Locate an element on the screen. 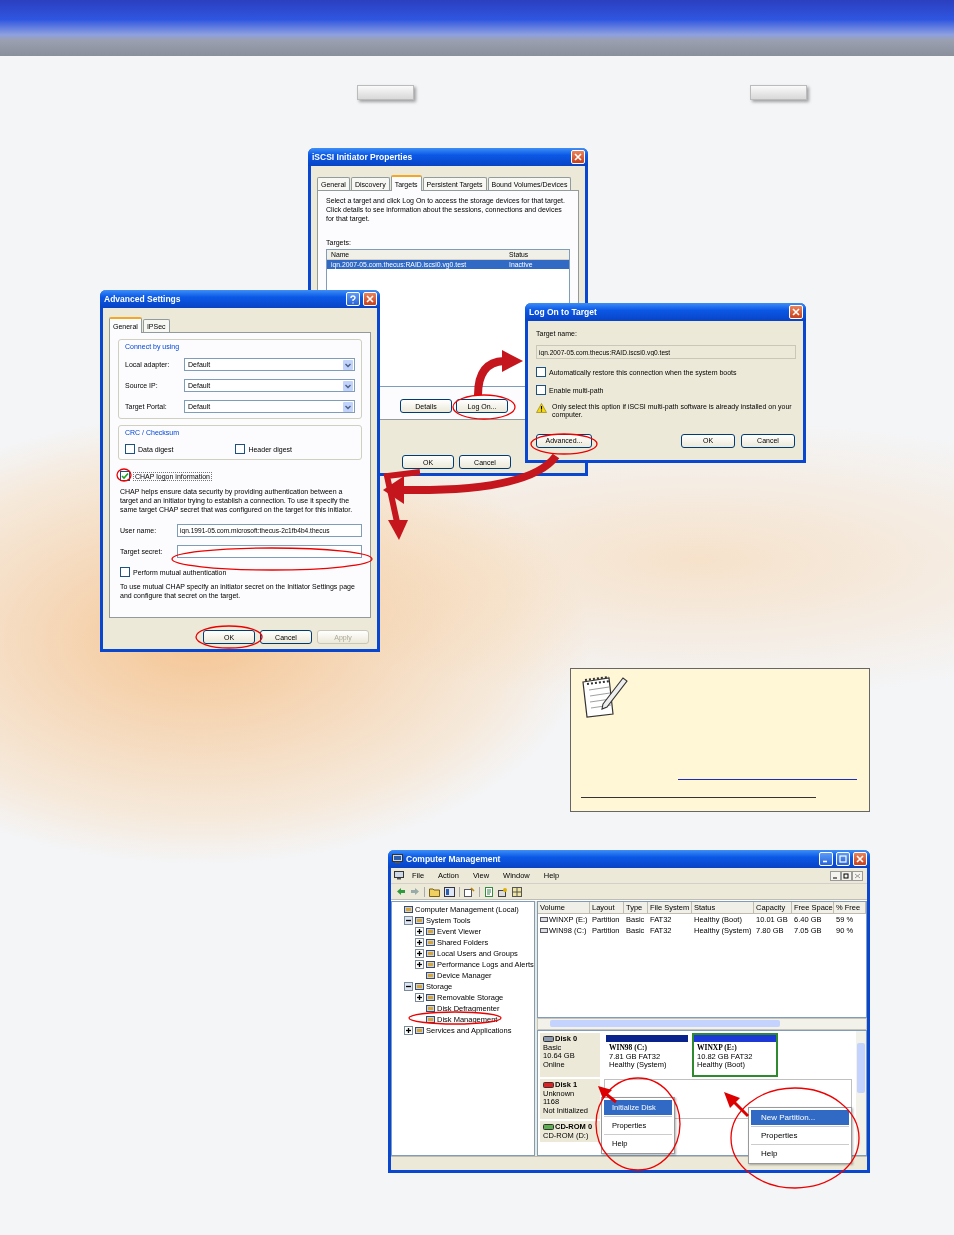  window-title: Advanced Settings is located at coordinates (143, 299).